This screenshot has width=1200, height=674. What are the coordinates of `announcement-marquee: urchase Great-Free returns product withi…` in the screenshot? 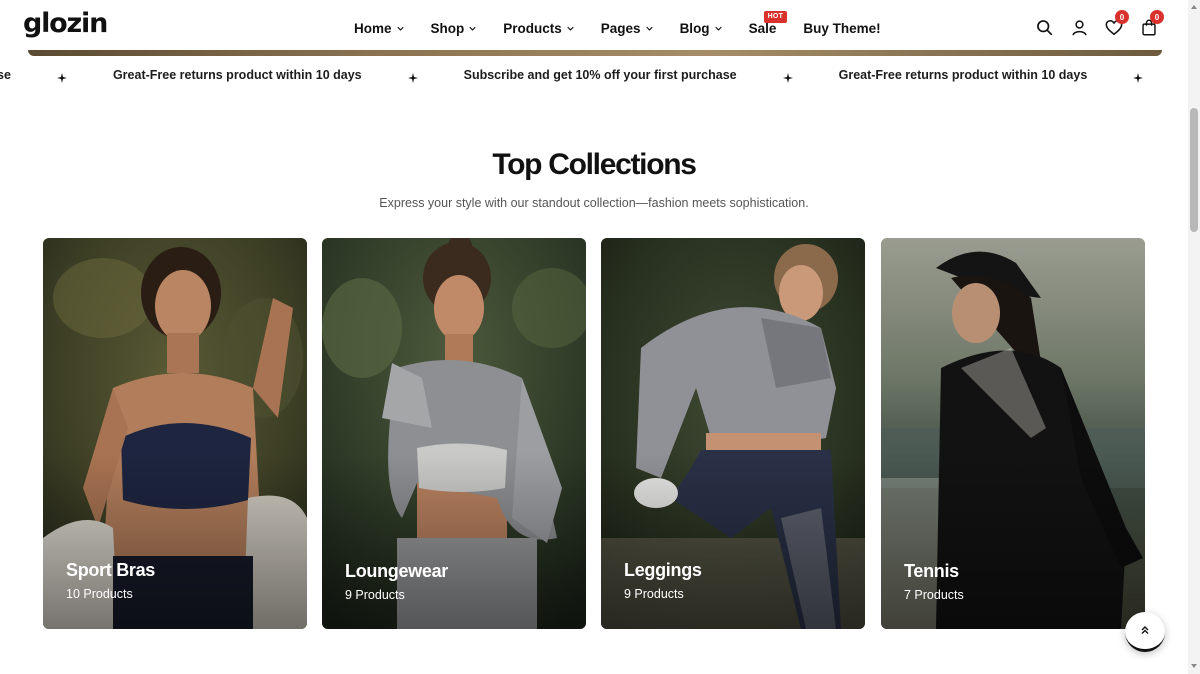 It's located at (594, 78).